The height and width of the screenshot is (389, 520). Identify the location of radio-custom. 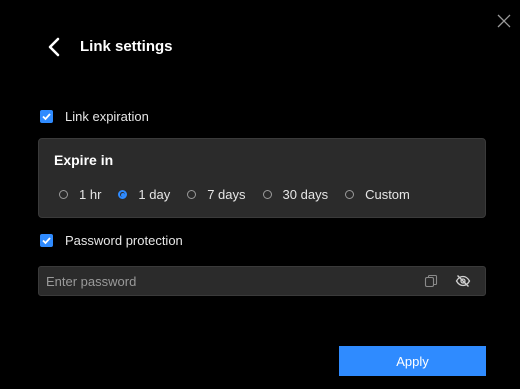
(350, 194).